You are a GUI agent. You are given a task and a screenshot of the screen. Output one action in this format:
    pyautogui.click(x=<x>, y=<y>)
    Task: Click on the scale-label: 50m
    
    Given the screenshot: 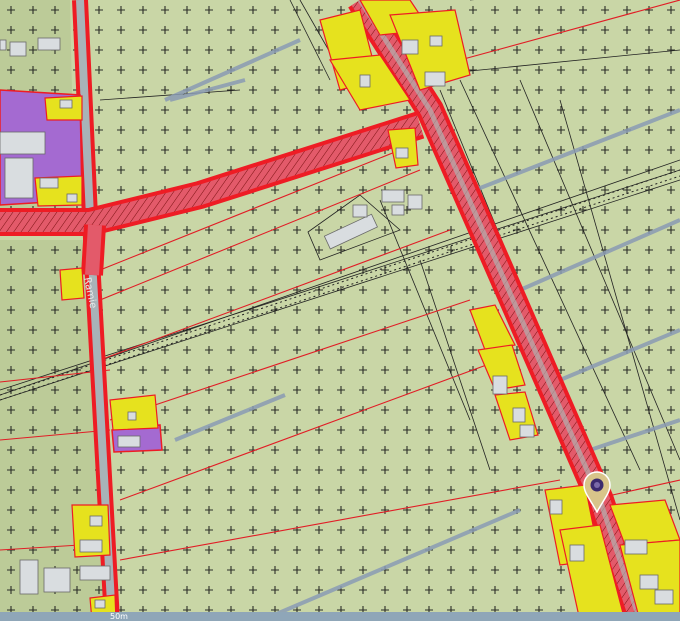 What is the action you would take?
    pyautogui.click(x=119, y=616)
    